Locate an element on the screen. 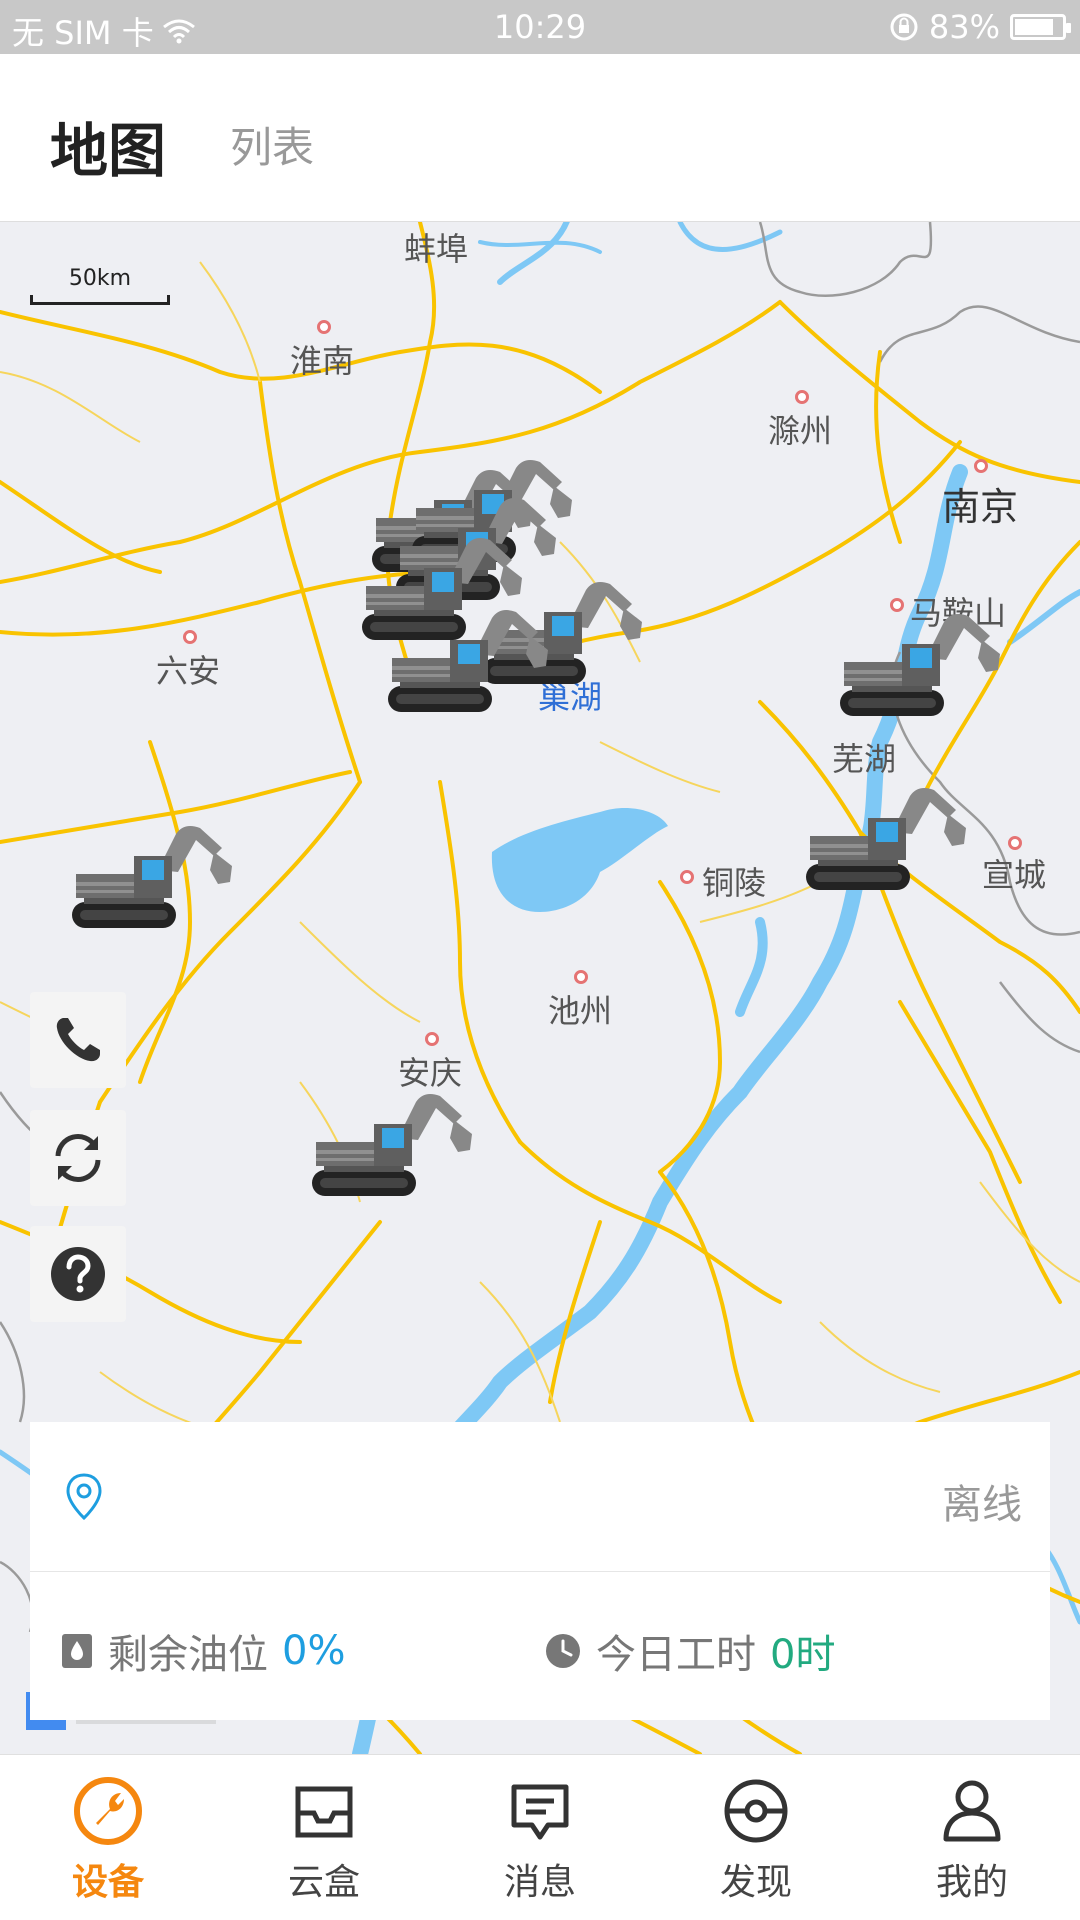 This screenshot has height=1920, width=1080. city-dot-nanjing is located at coordinates (981, 466).